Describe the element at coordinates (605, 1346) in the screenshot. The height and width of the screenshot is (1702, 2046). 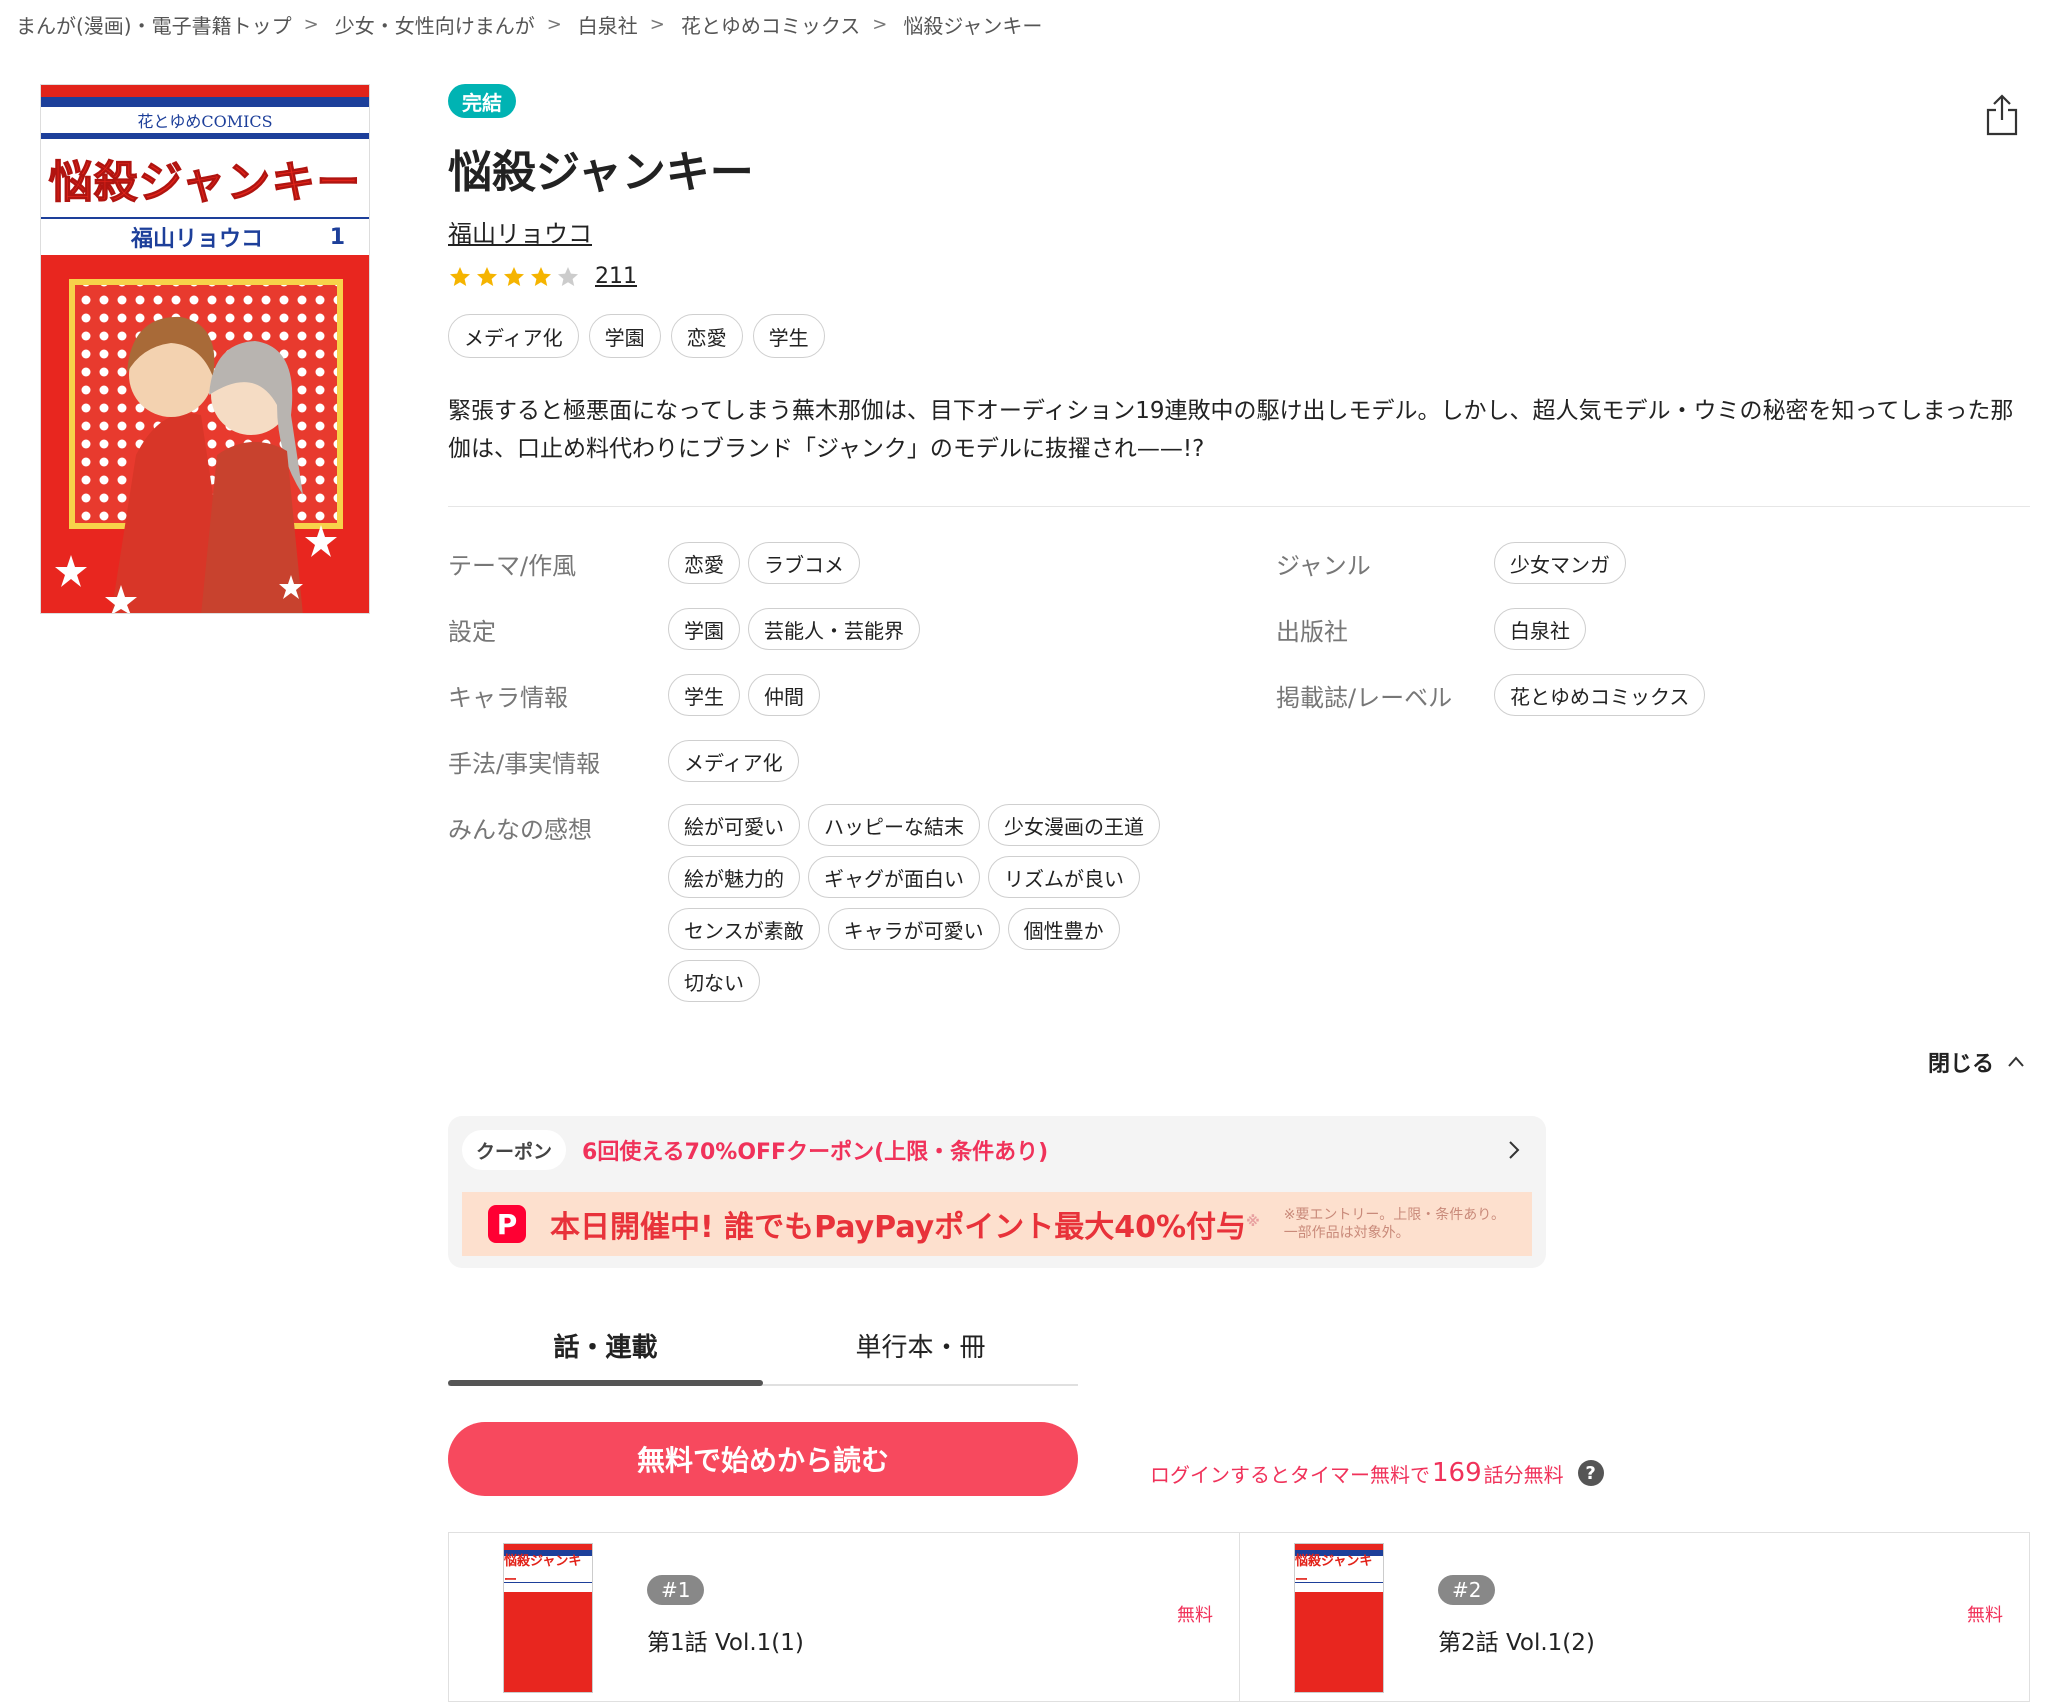
I see `tab-episodes: 話・連載` at that location.